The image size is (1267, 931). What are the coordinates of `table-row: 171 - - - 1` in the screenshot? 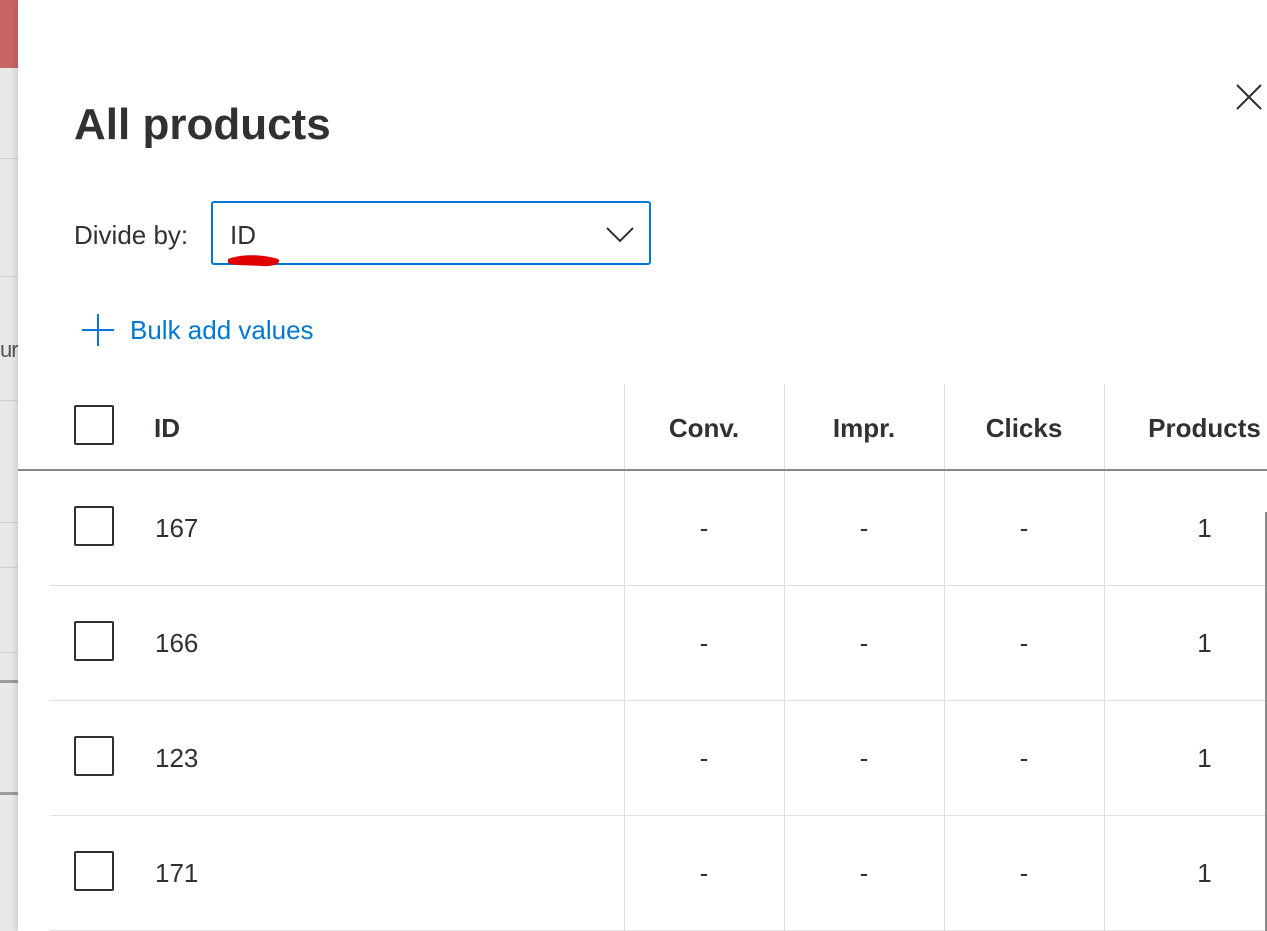 It's located at (642, 873).